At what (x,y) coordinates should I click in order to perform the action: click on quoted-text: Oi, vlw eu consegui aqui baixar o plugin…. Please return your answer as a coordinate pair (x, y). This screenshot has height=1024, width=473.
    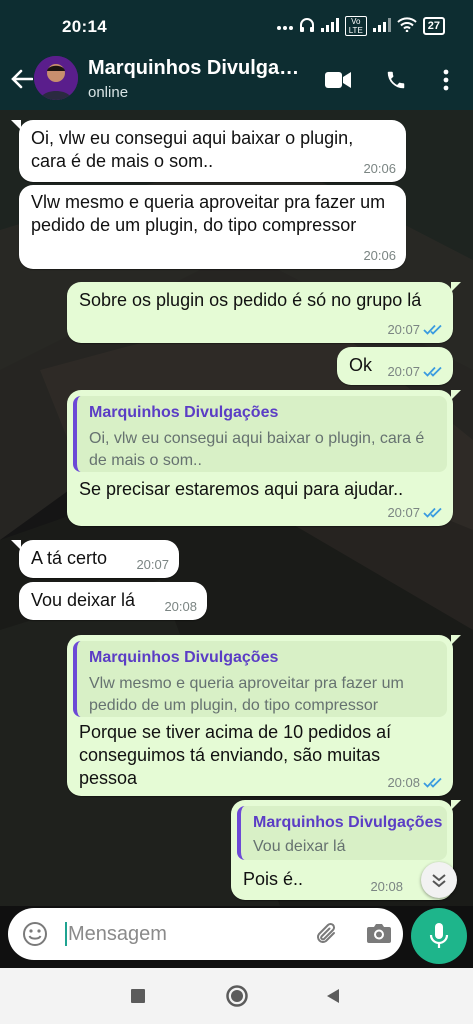
    Looking at the image, I should click on (257, 449).